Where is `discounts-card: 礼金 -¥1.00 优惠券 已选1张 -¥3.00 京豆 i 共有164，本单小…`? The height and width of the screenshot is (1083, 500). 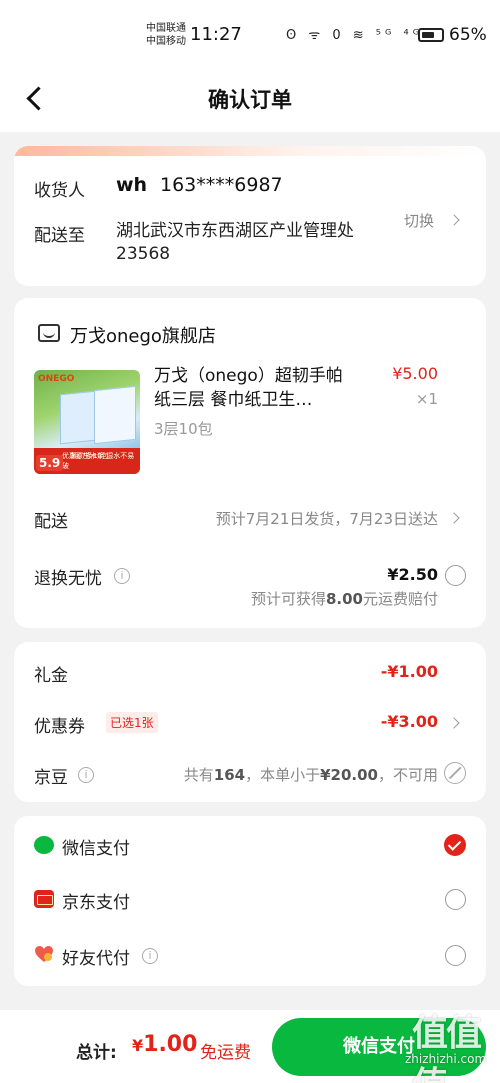 discounts-card: 礼金 -¥1.00 优惠券 已选1张 -¥3.00 京豆 i 共有164，本单小… is located at coordinates (250, 722).